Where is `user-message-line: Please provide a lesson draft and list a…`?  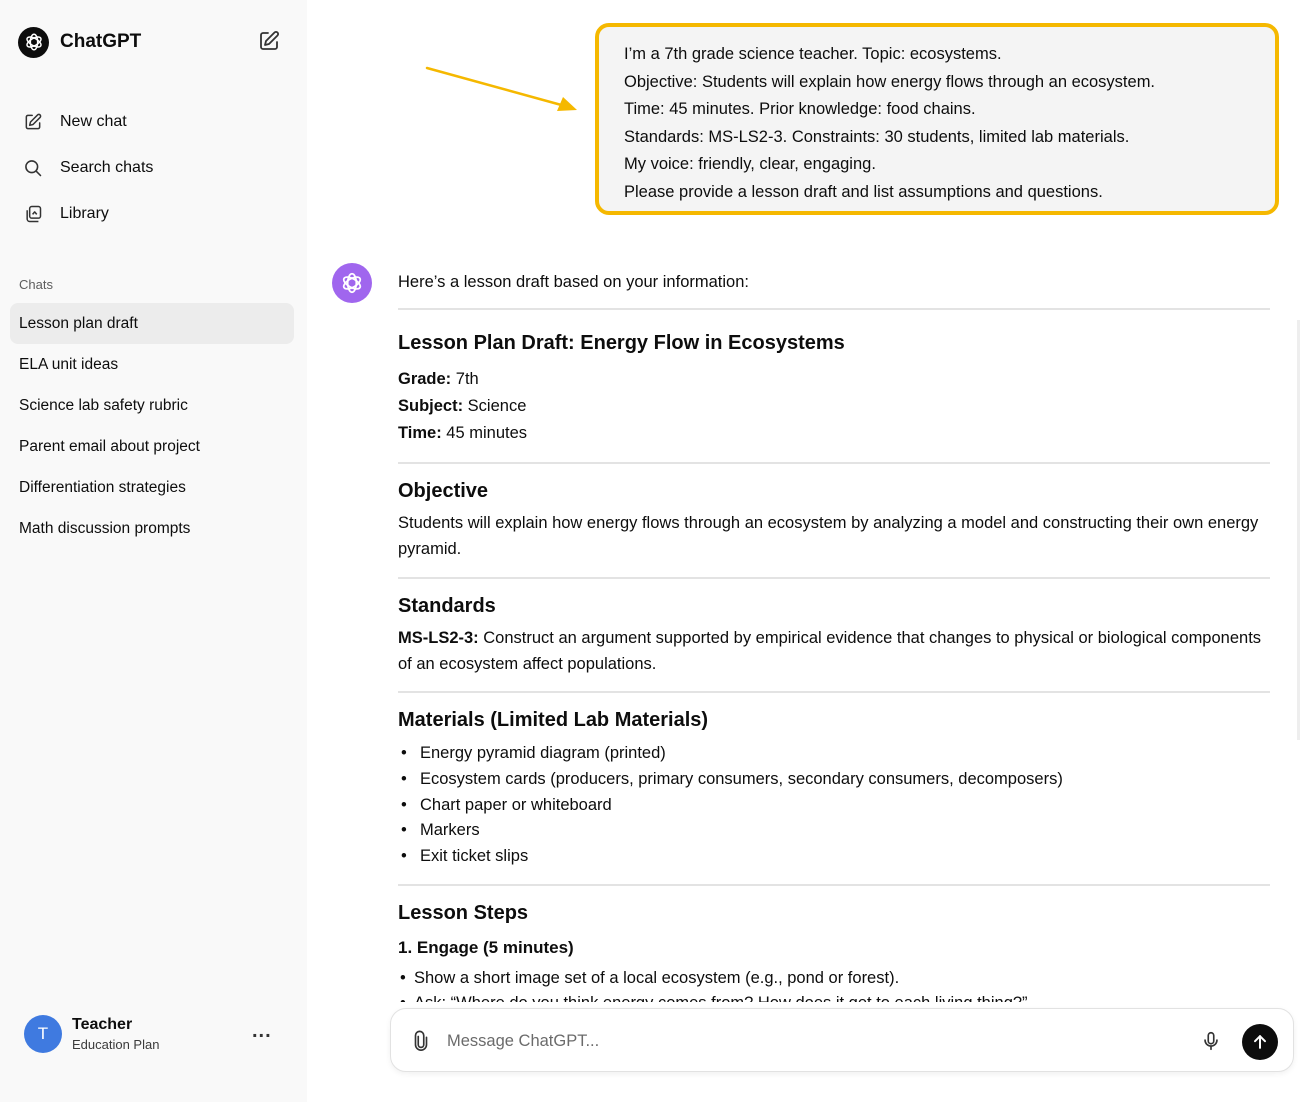
user-message-line: Please provide a lesson draft and list a… is located at coordinates (863, 191).